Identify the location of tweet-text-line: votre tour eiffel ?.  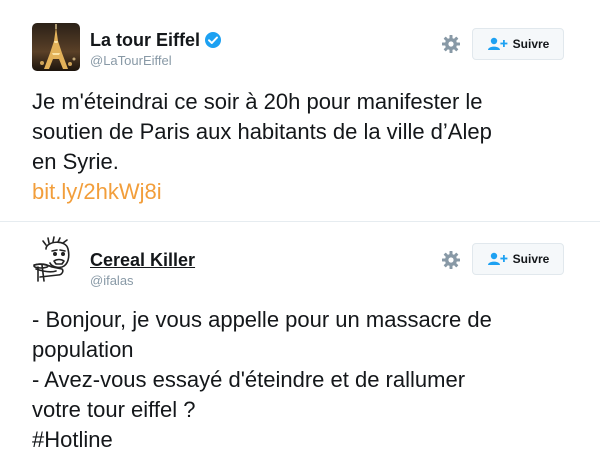
(114, 409).